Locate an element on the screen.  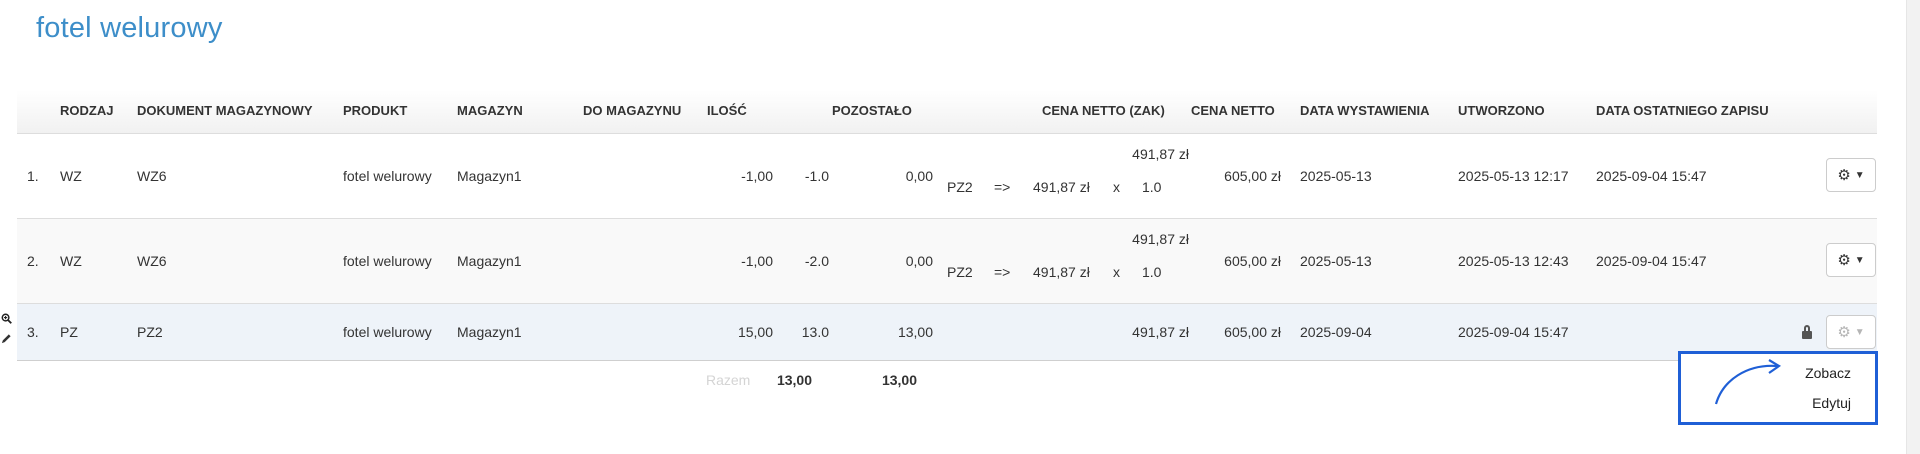
row-utworzono: 2025-05-13 12:17 is located at coordinates (1513, 176).